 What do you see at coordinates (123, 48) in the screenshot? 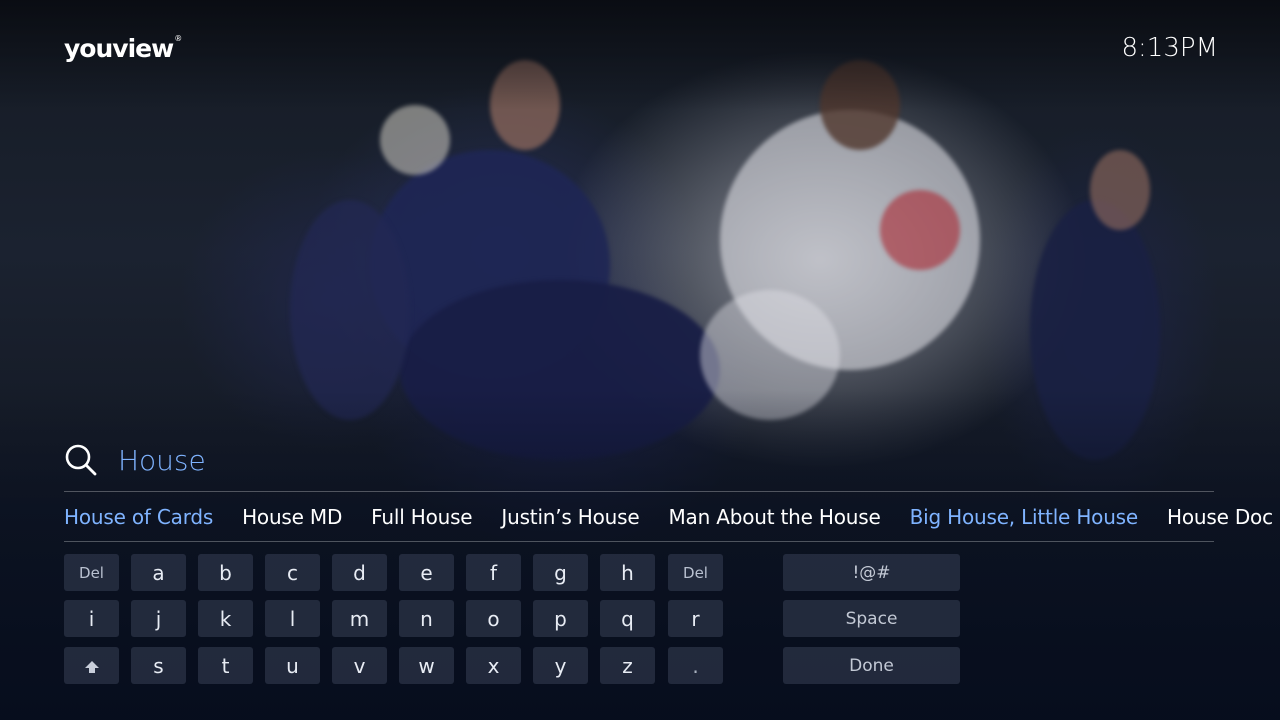
I see `youview-logo: youview®` at bounding box center [123, 48].